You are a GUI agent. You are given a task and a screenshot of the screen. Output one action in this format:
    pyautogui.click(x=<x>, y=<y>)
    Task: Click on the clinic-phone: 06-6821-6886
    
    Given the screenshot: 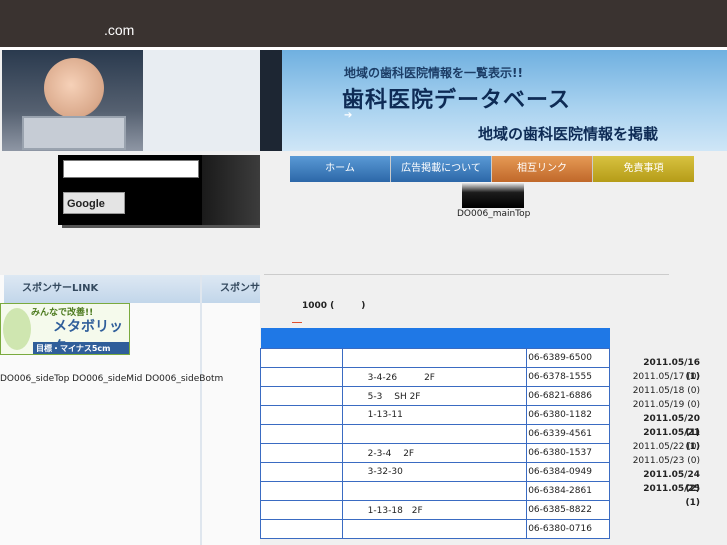 What is the action you would take?
    pyautogui.click(x=568, y=395)
    